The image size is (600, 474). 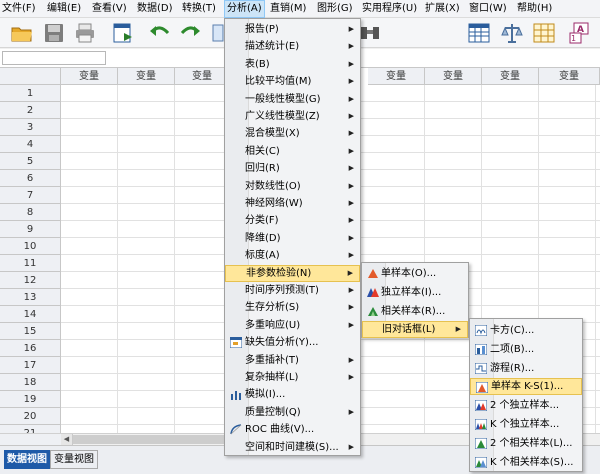 What do you see at coordinates (544, 33) in the screenshot?
I see `value-labels-icon` at bounding box center [544, 33].